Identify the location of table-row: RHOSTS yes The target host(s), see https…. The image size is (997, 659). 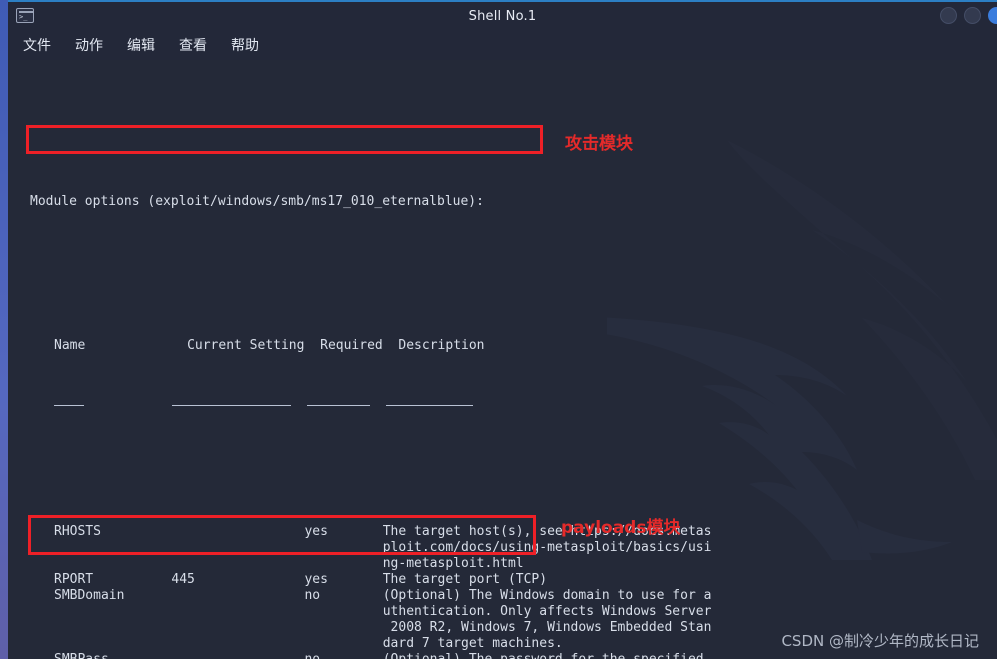
(502, 548).